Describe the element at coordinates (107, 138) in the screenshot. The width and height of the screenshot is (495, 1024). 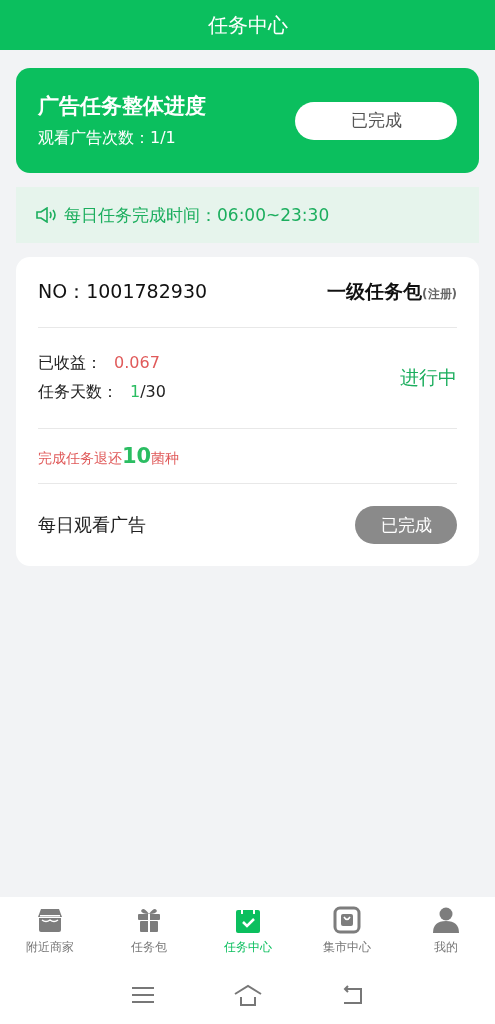
I see `view-count: 观看广告次数：1/1` at that location.